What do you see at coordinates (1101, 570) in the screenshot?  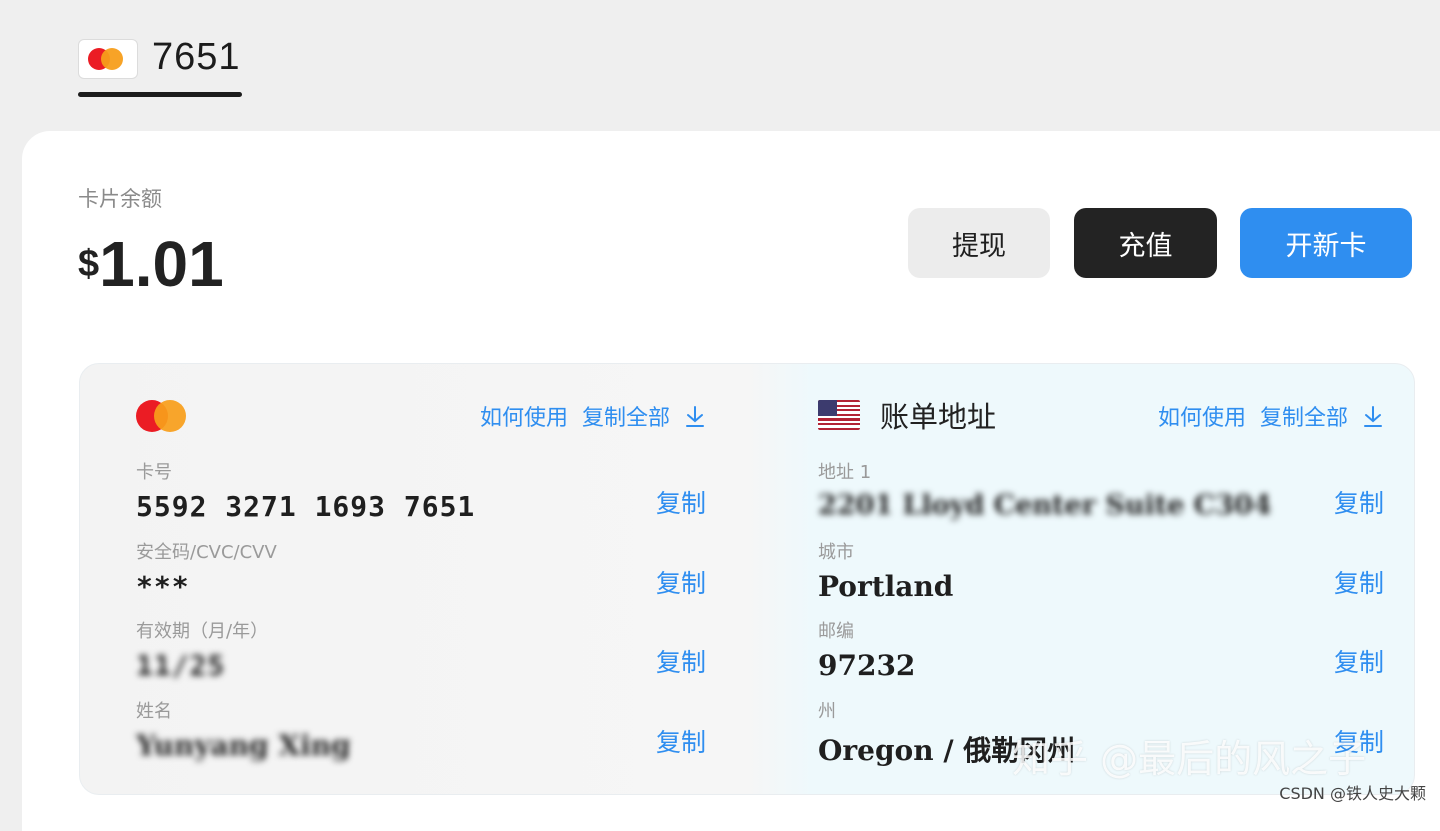 I see `city-field: 城市 Portland 复制` at bounding box center [1101, 570].